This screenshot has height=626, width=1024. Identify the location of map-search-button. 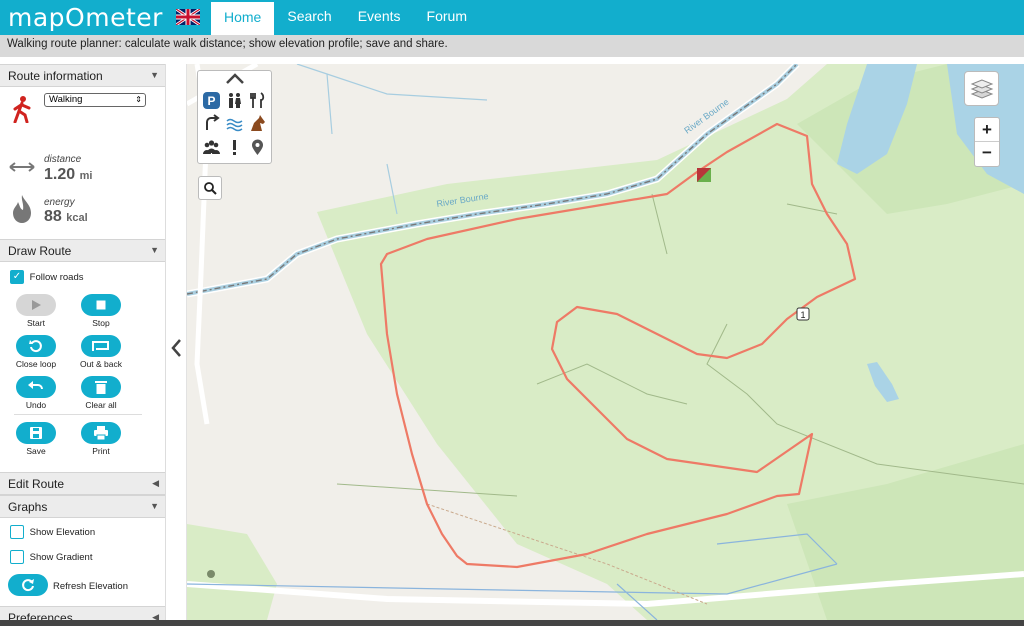
(210, 188).